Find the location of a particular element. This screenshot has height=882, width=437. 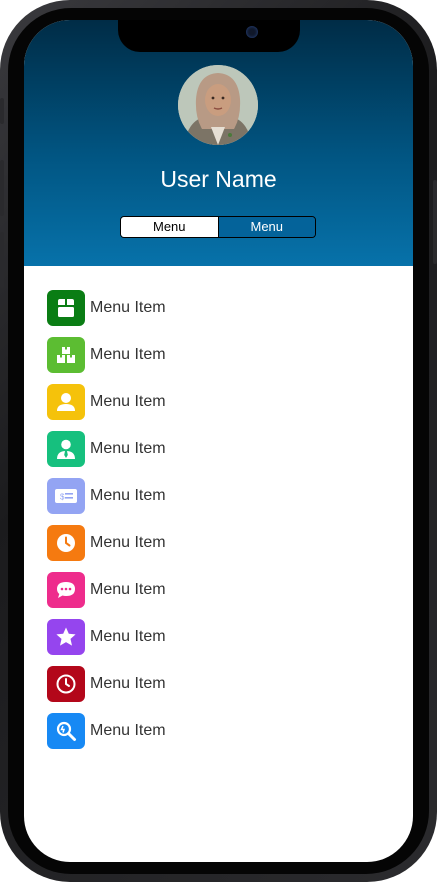

menu-item-3: Menu Item is located at coordinates (197, 402).